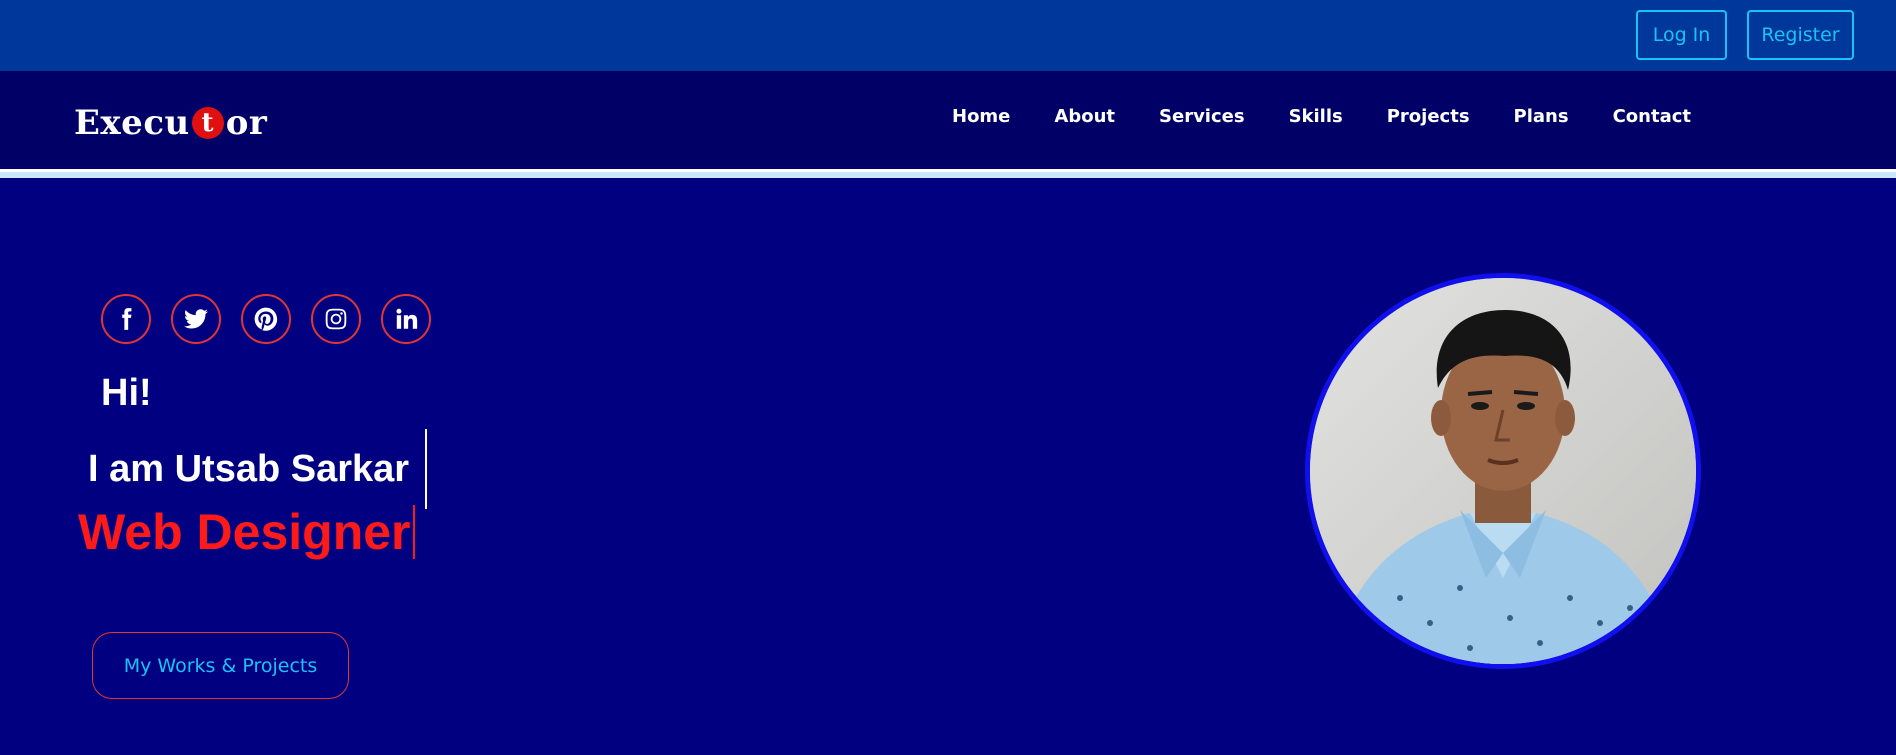 Image resolution: width=1896 pixels, height=755 pixels. What do you see at coordinates (948, 173) in the screenshot?
I see `navbar-divider` at bounding box center [948, 173].